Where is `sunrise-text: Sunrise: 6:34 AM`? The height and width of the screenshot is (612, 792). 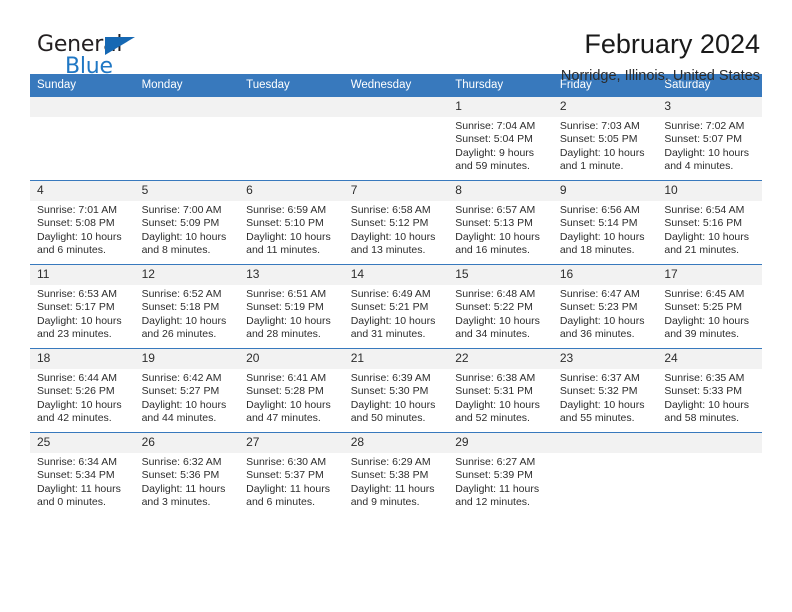 sunrise-text: Sunrise: 6:34 AM is located at coordinates (77, 462).